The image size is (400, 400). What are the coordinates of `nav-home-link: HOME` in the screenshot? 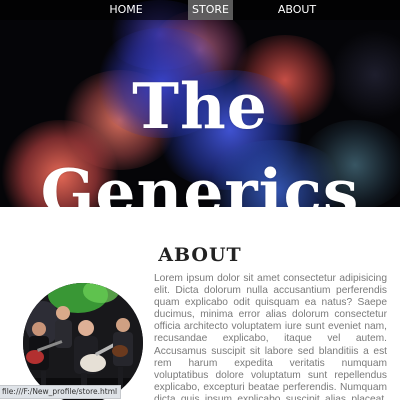 It's located at (126, 10).